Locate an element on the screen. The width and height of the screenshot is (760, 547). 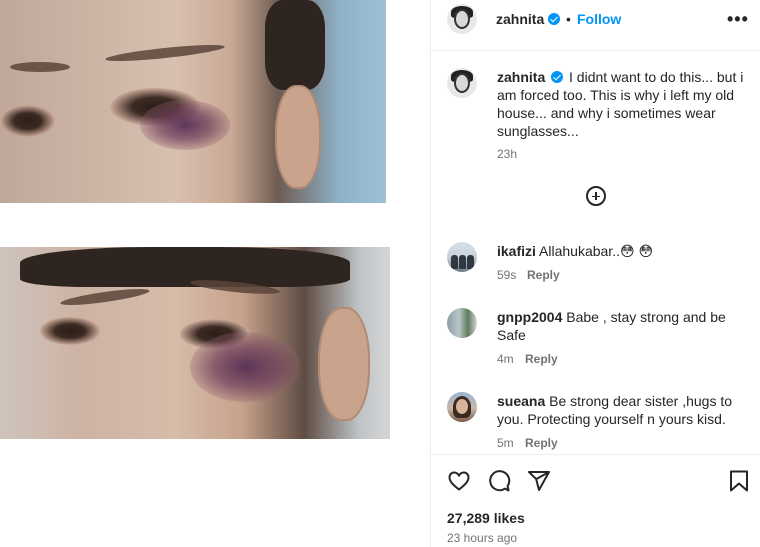
caption-author-avatar is located at coordinates (462, 83).